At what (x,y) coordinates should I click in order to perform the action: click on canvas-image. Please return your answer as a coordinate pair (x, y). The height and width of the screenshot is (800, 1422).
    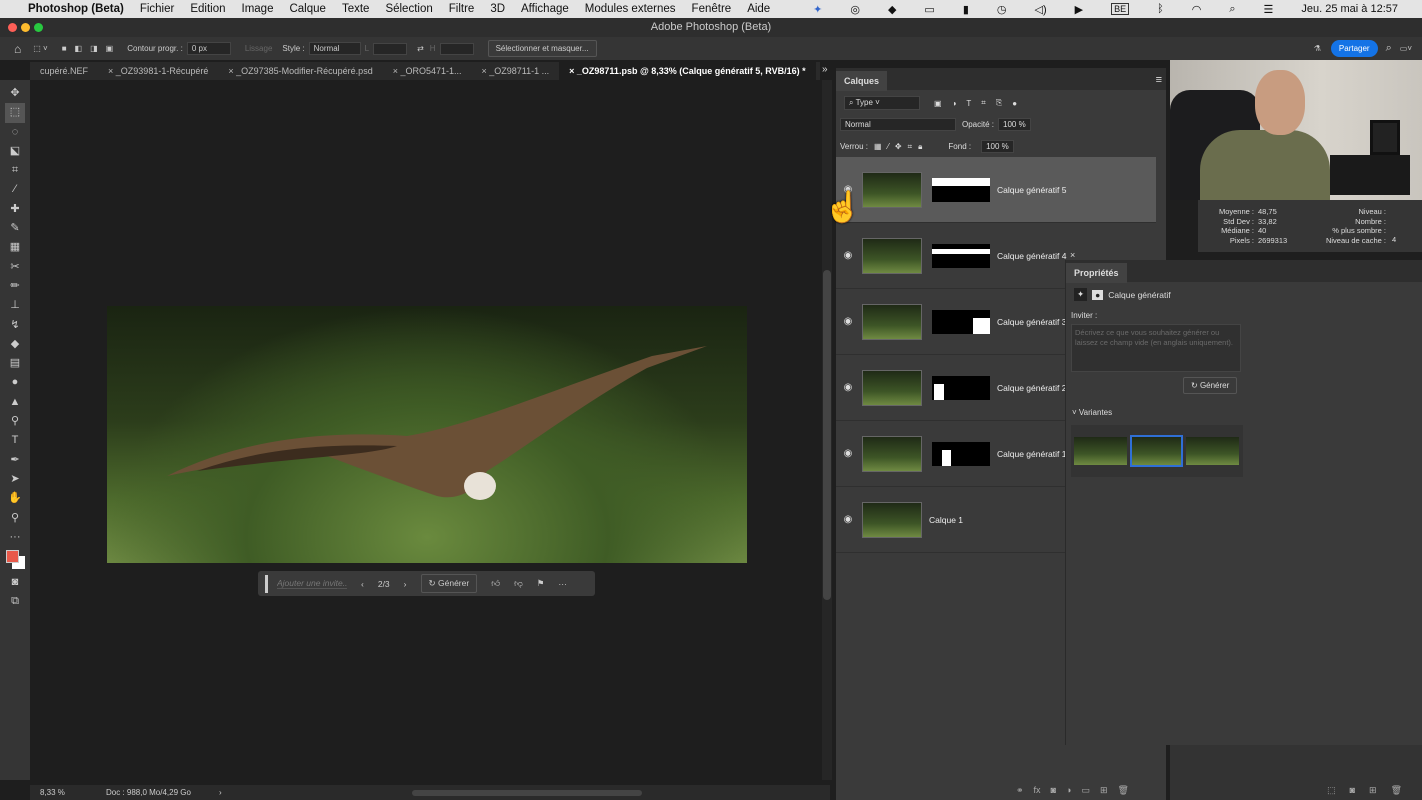
    Looking at the image, I should click on (427, 434).